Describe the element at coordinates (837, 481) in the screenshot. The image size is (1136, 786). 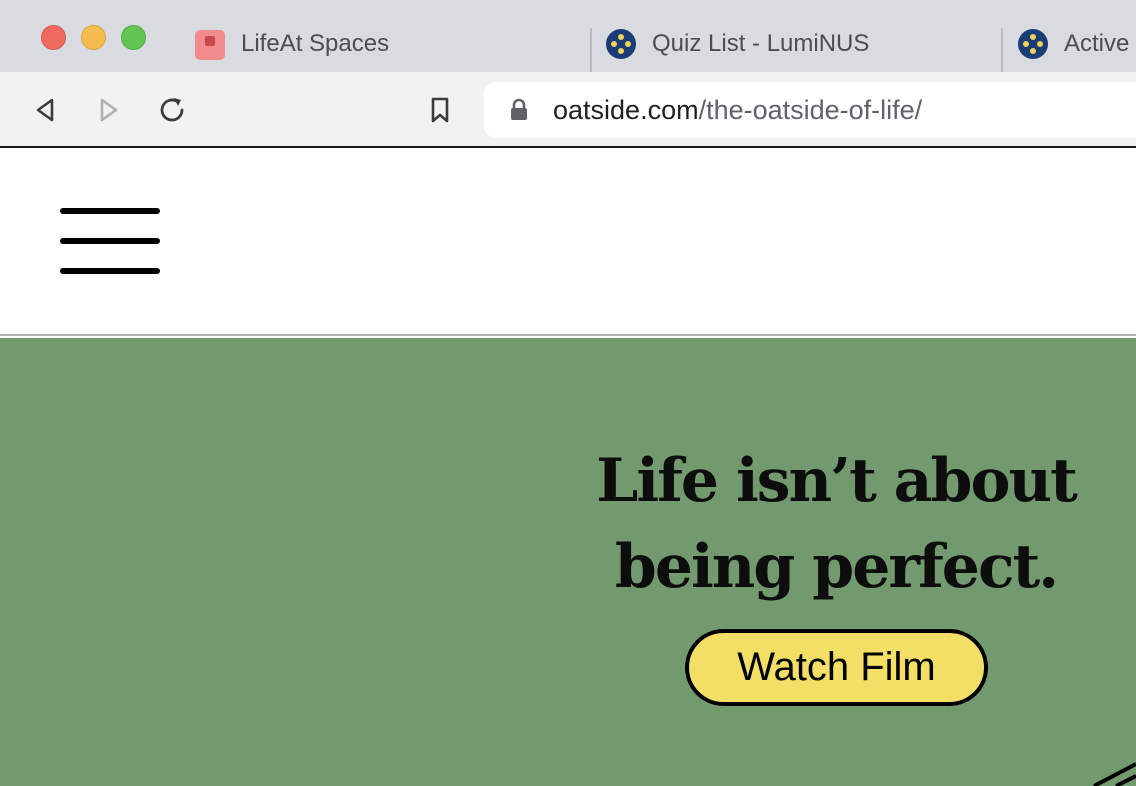
I see `headline-line-1: Life isn’t about` at that location.